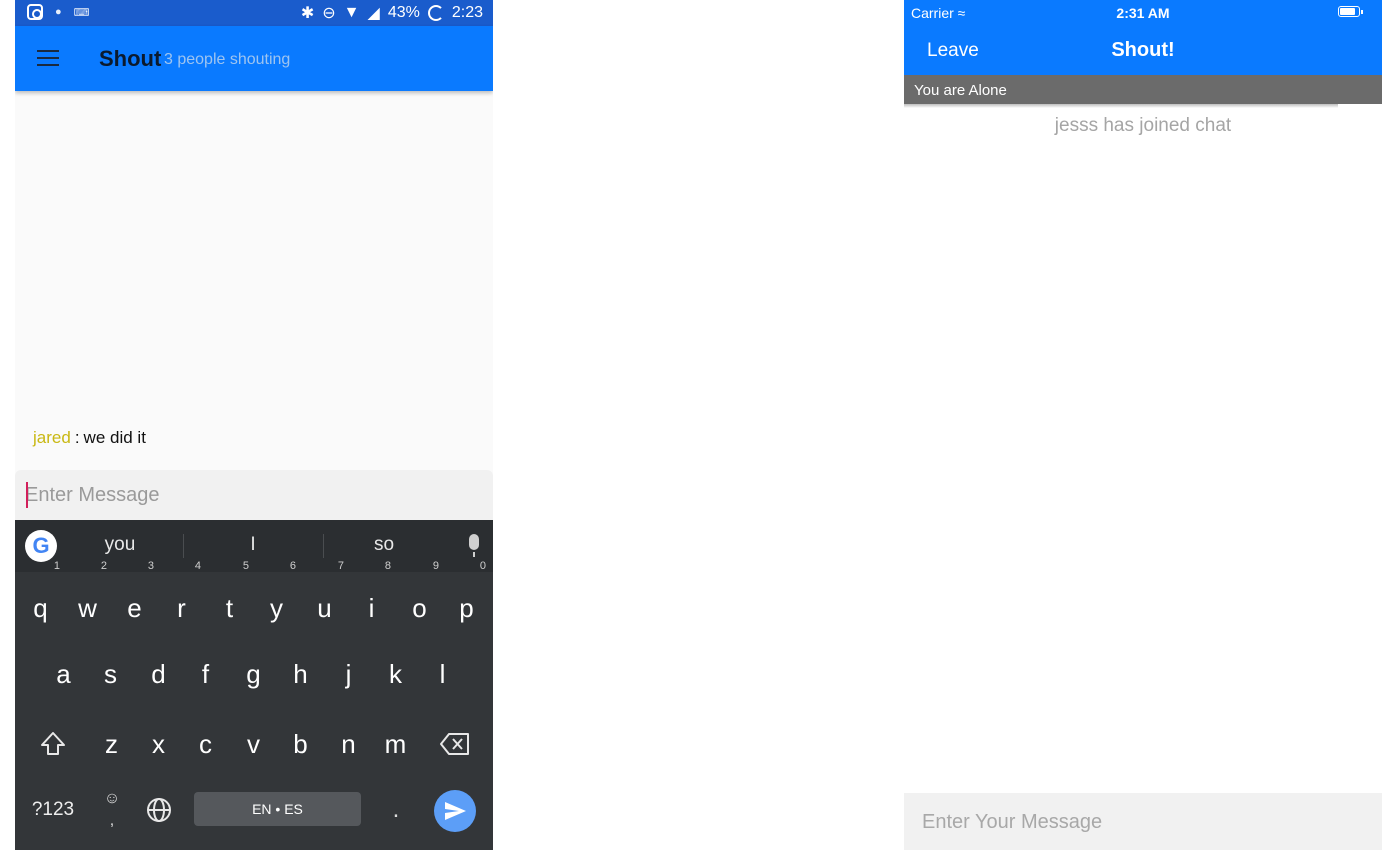  I want to click on signal-icon: ◢, so click(373, 13).